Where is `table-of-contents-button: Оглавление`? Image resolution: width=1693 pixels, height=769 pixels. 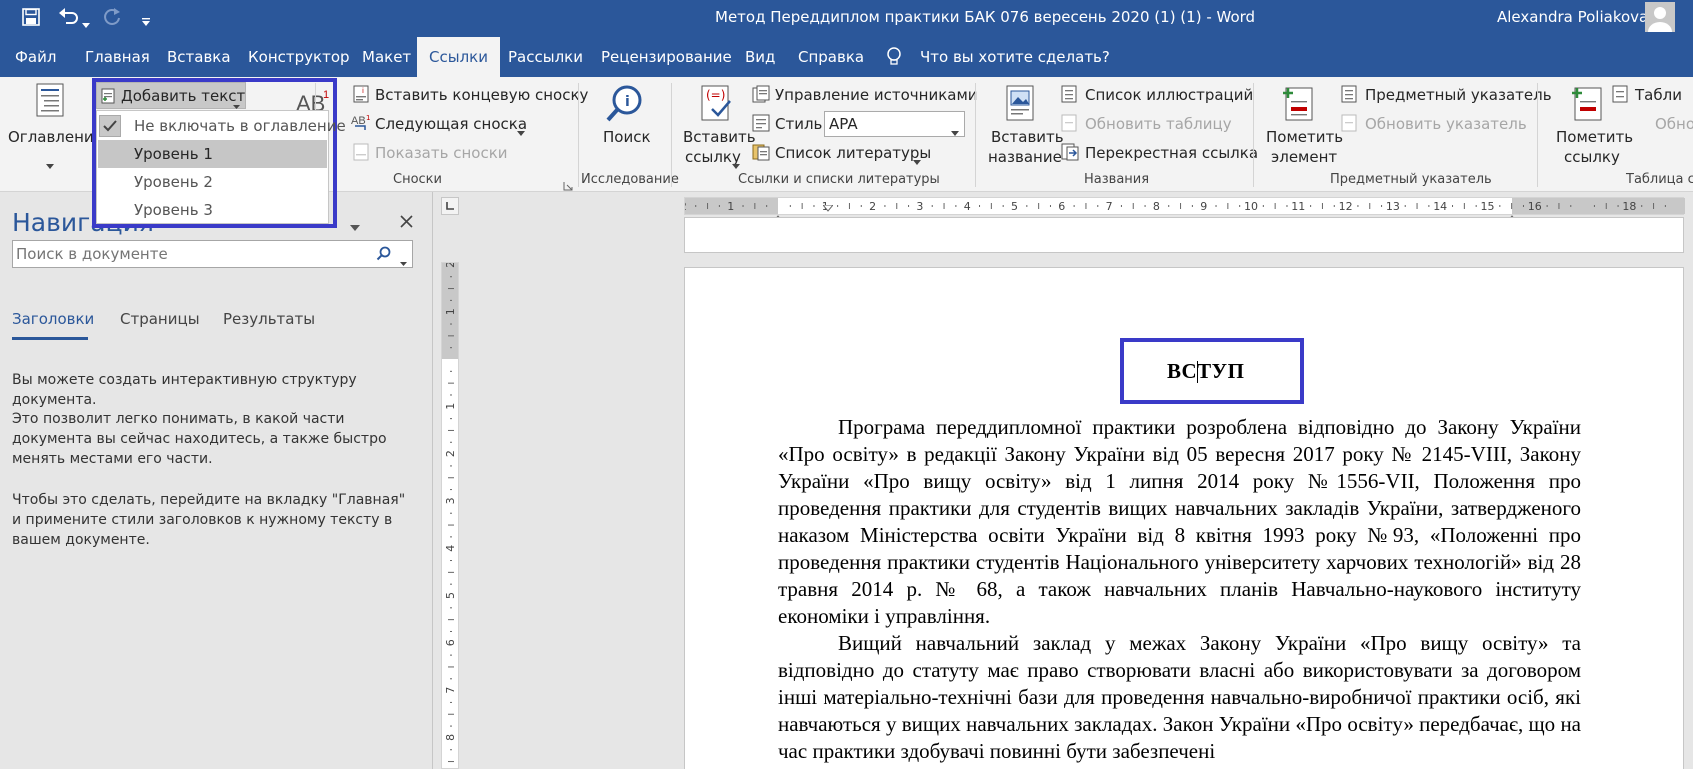
table-of-contents-button: Оглавление is located at coordinates (55, 137).